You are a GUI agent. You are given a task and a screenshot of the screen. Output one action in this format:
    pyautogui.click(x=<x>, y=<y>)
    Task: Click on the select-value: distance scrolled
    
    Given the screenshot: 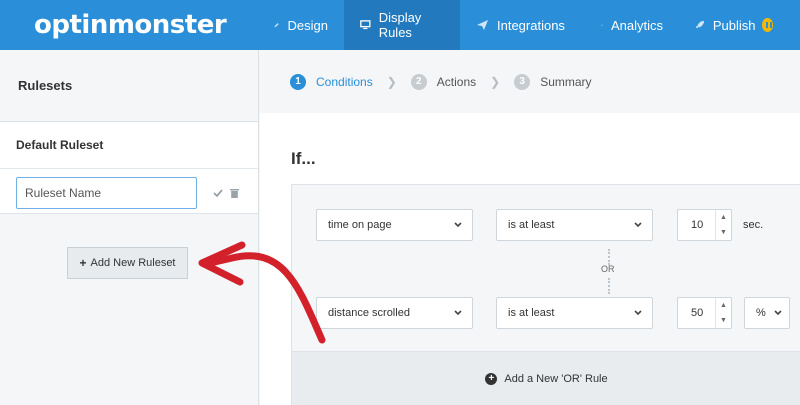 What is the action you would take?
    pyautogui.click(x=369, y=313)
    